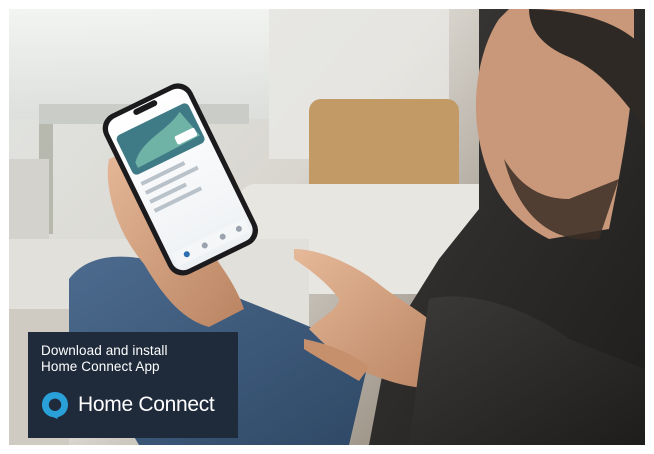 The width and height of the screenshot is (654, 454). What do you see at coordinates (55, 405) in the screenshot?
I see `home-connect-logo-icon` at bounding box center [55, 405].